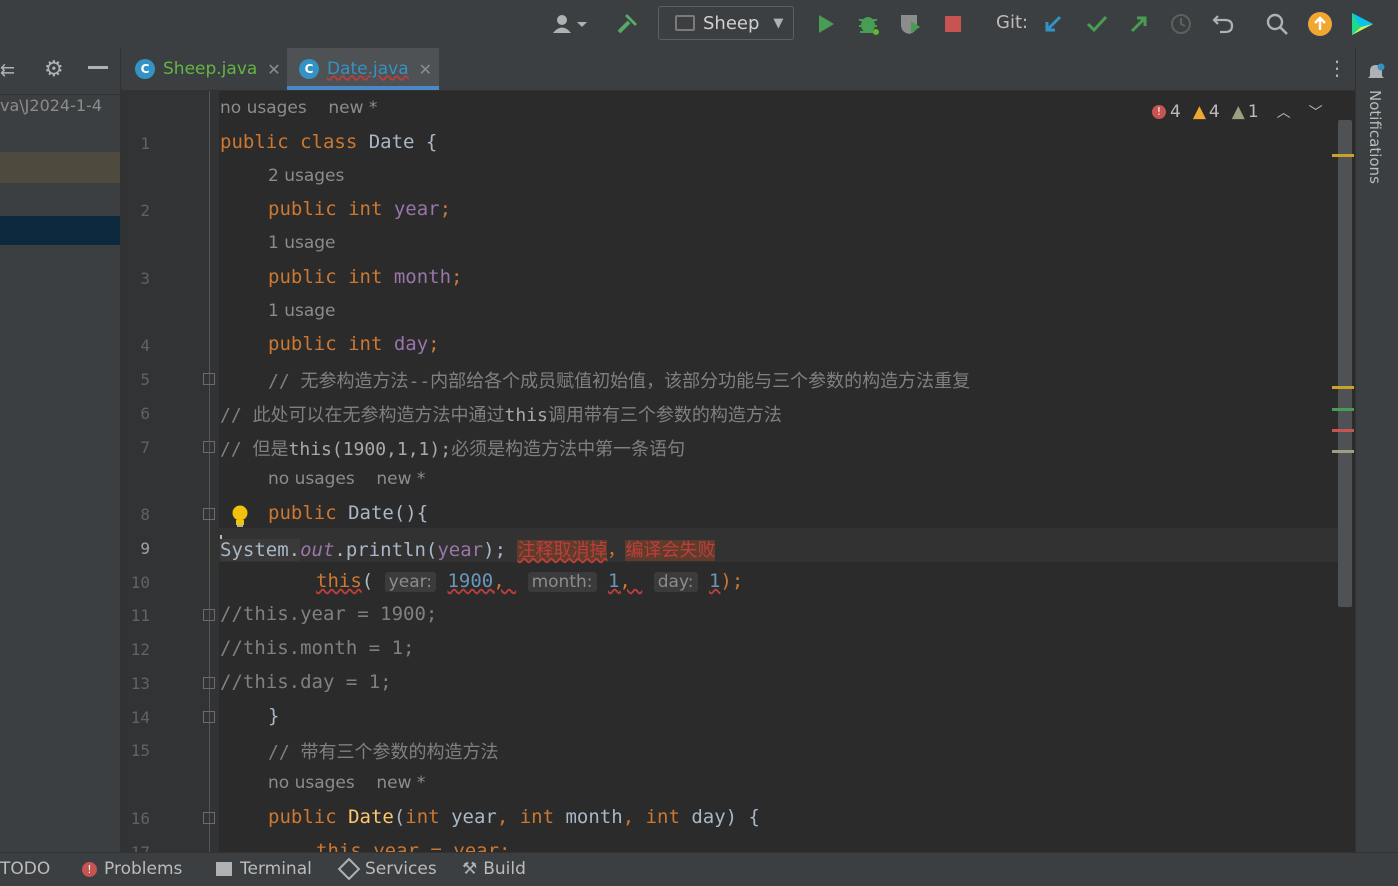 The height and width of the screenshot is (886, 1398). What do you see at coordinates (1376, 74) in the screenshot?
I see `bell-icon` at bounding box center [1376, 74].